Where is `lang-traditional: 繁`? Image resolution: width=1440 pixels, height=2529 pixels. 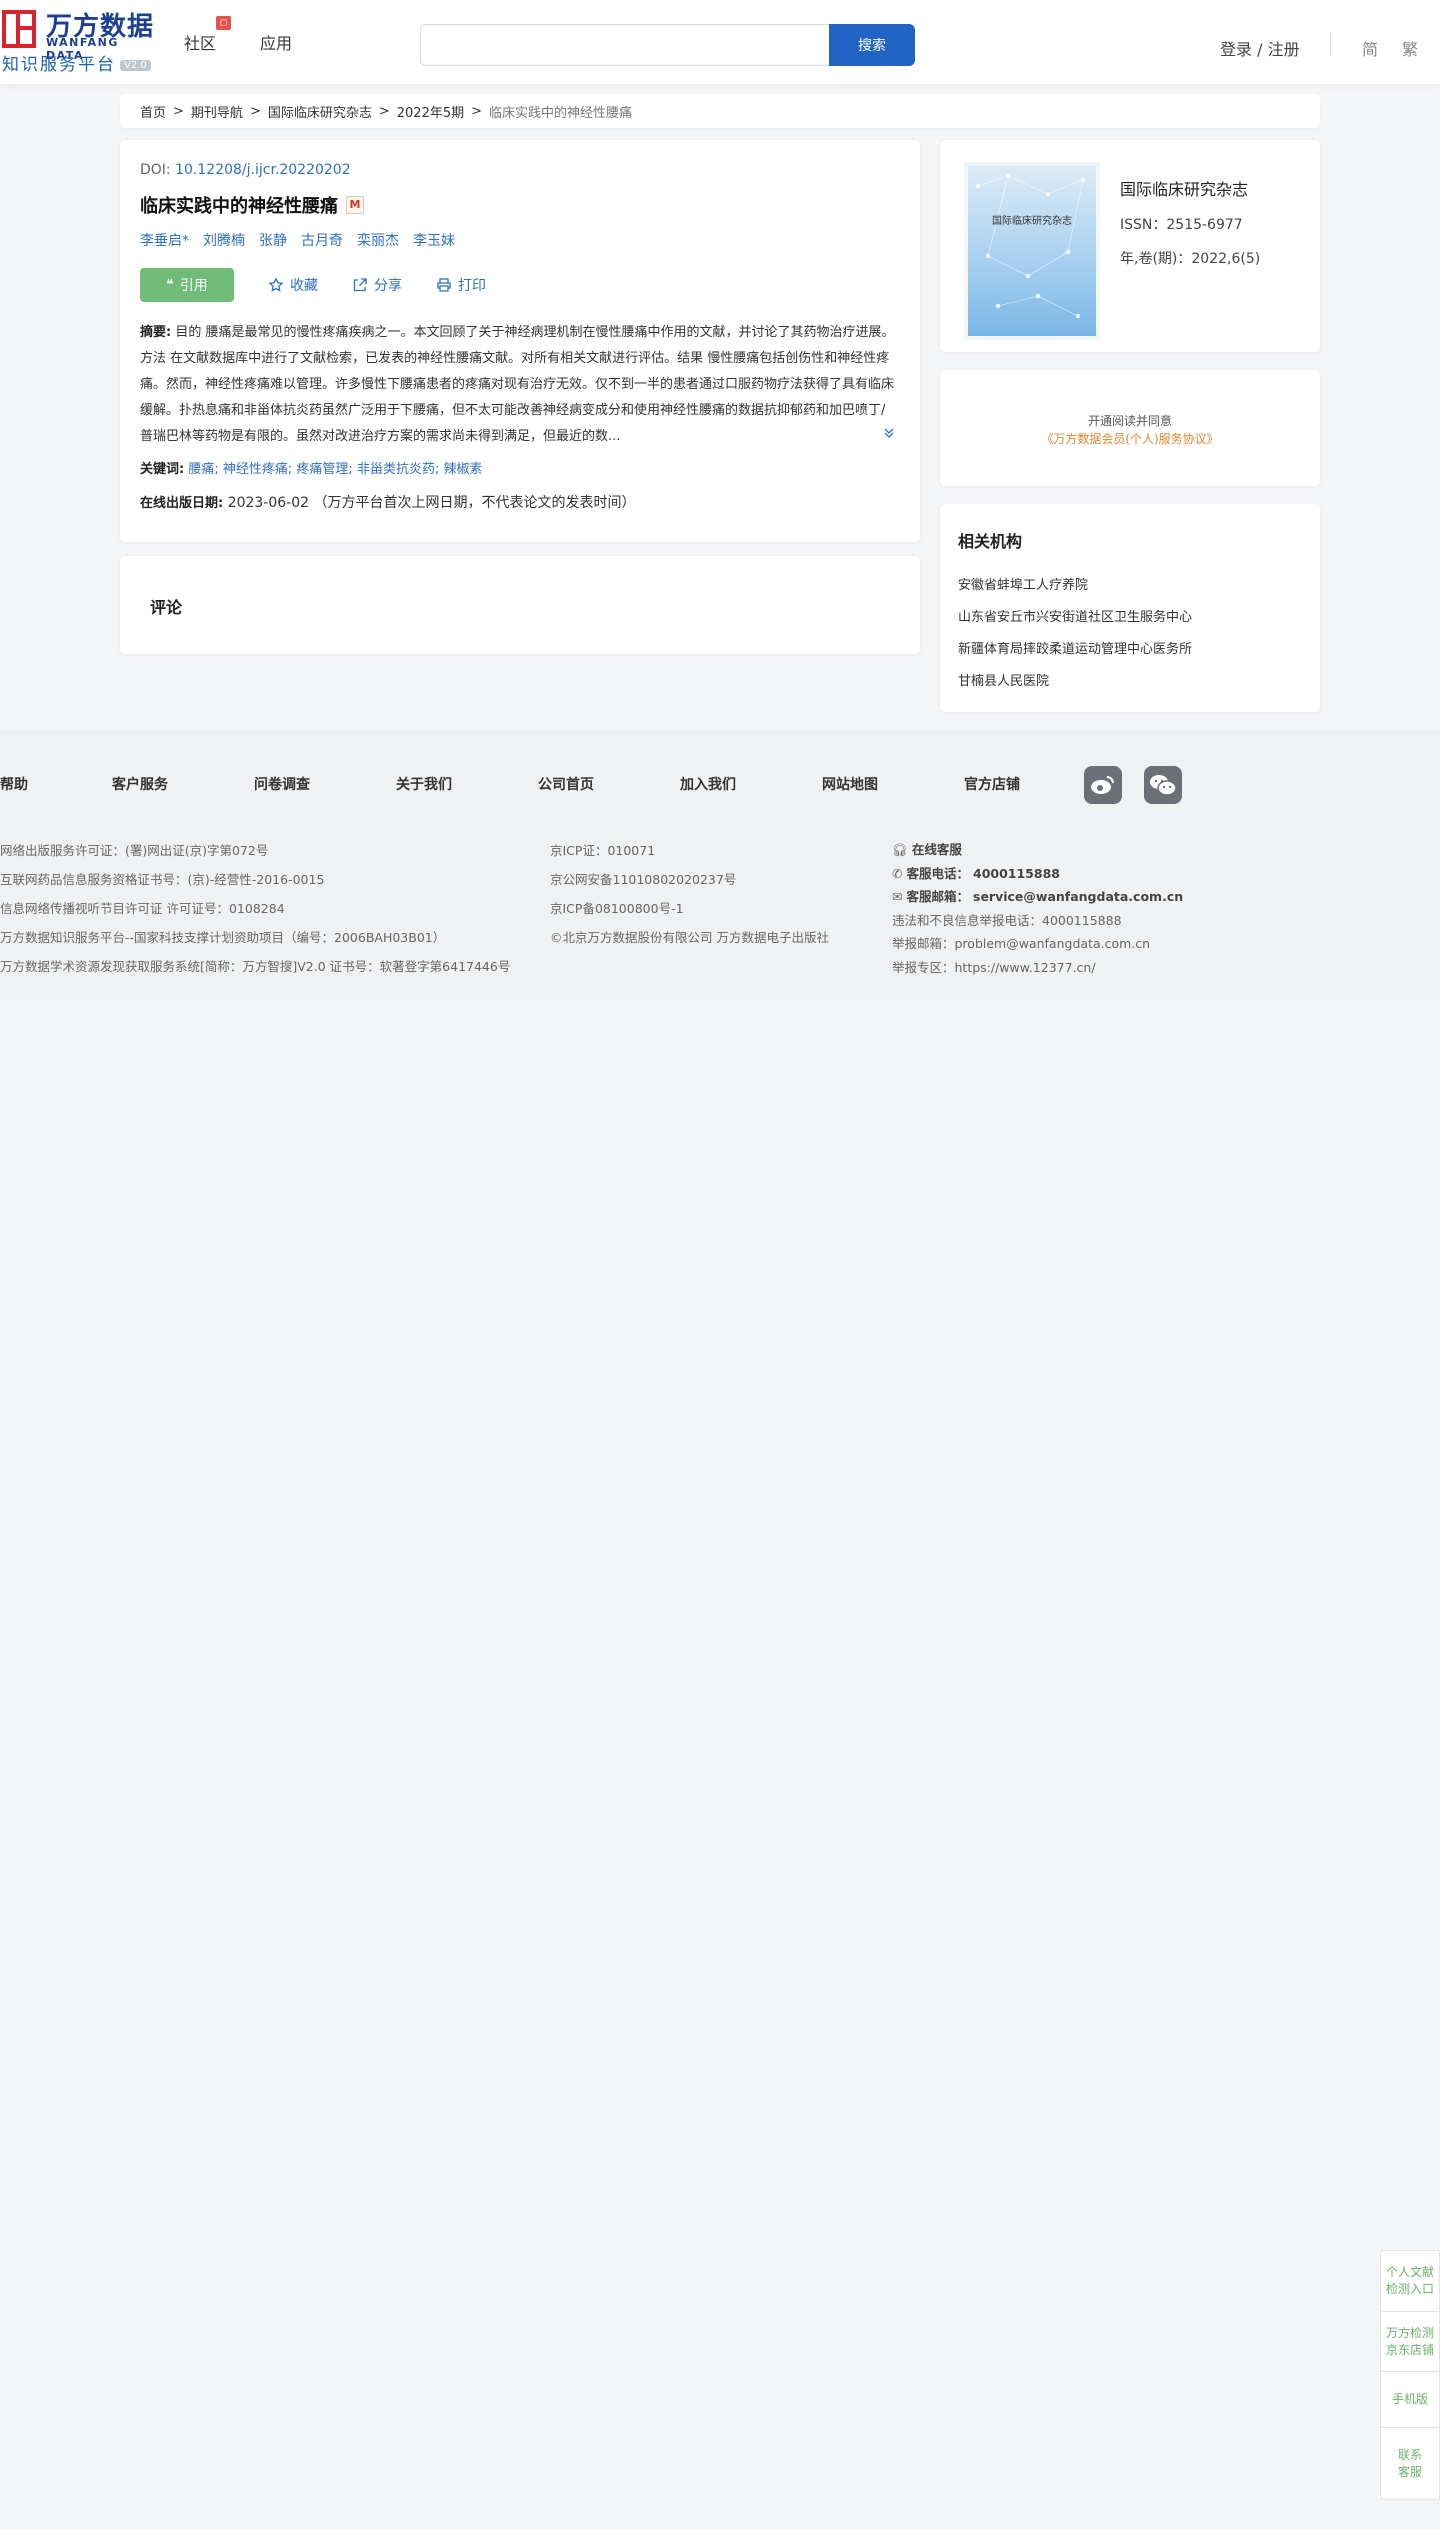 lang-traditional: 繁 is located at coordinates (1410, 48).